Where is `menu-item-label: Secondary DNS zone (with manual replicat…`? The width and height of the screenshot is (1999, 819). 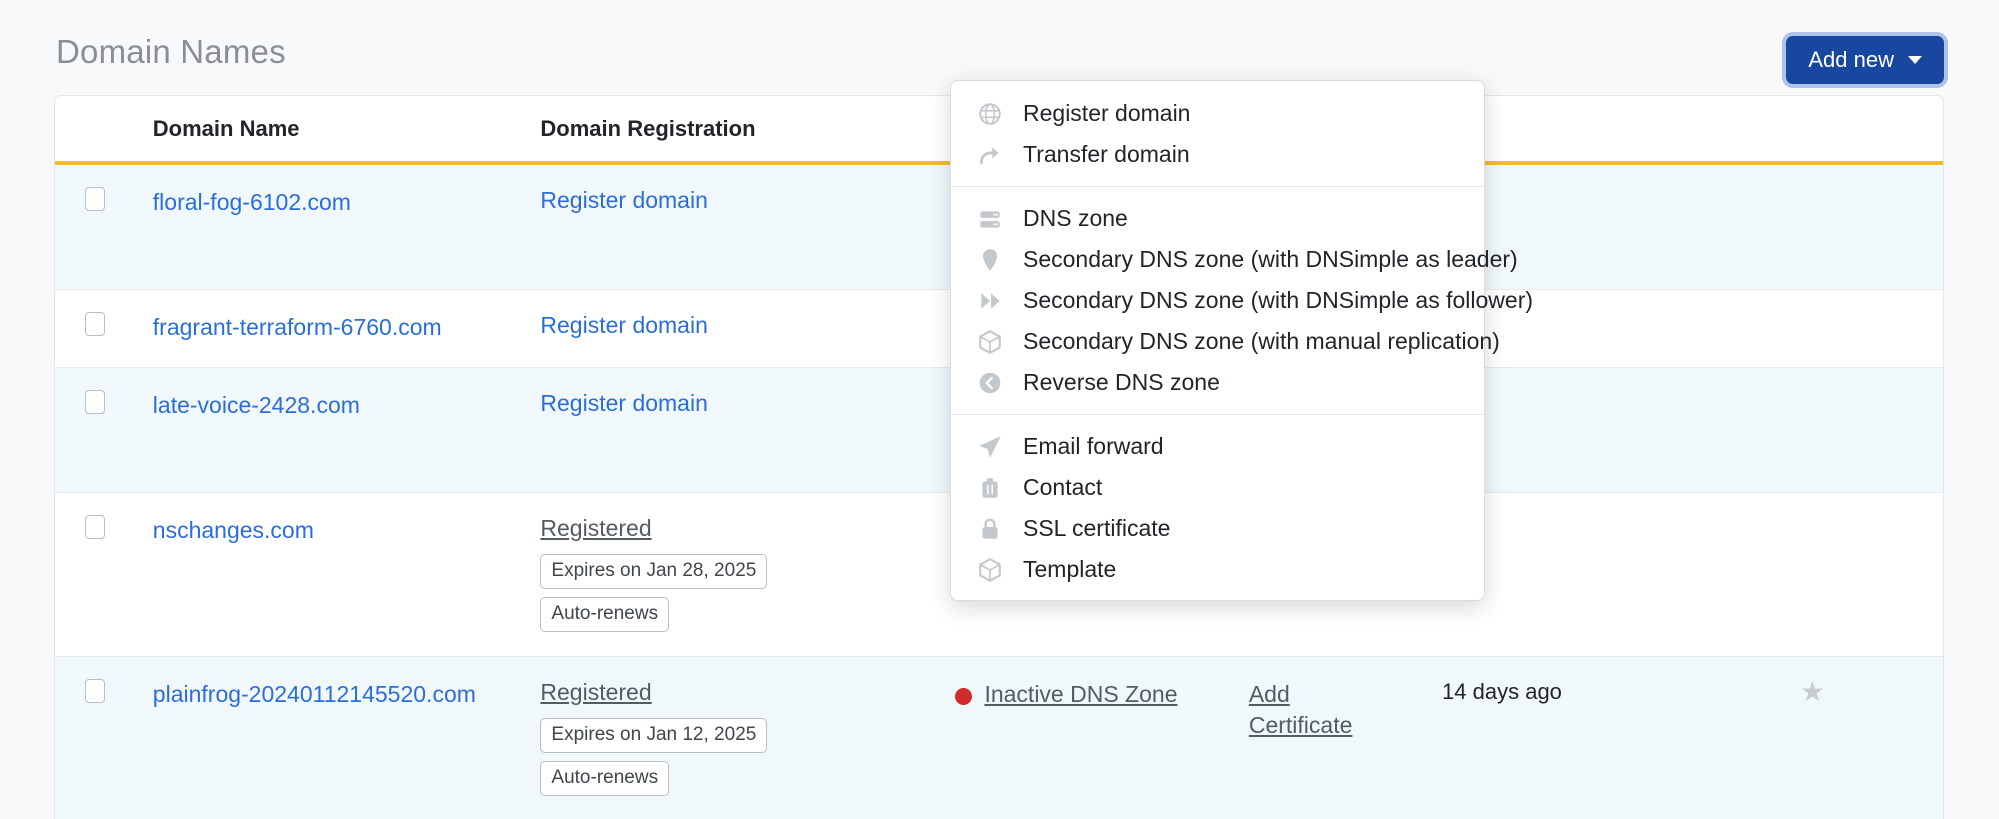 menu-item-label: Secondary DNS zone (with manual replicat… is located at coordinates (1261, 341).